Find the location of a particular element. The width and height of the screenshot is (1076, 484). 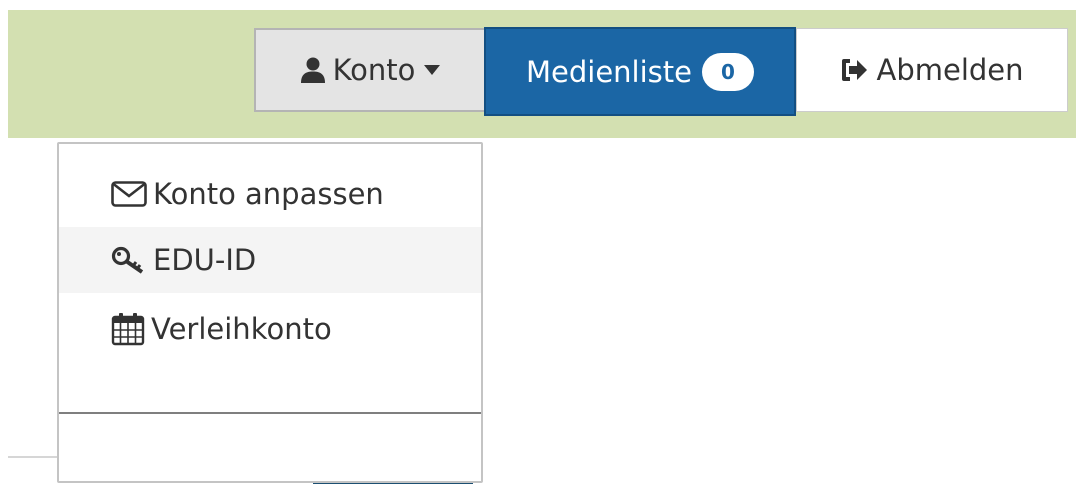

content-divider is located at coordinates (34, 457).